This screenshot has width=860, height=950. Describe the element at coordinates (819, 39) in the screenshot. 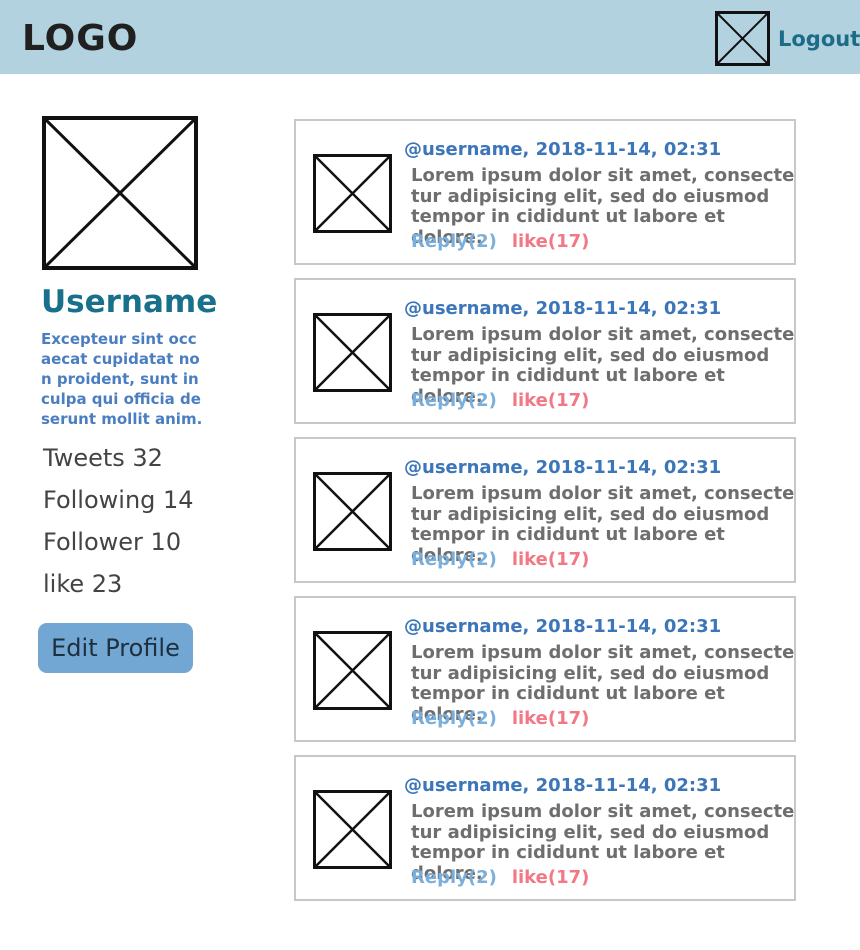

I see `logout-link: Logout` at that location.